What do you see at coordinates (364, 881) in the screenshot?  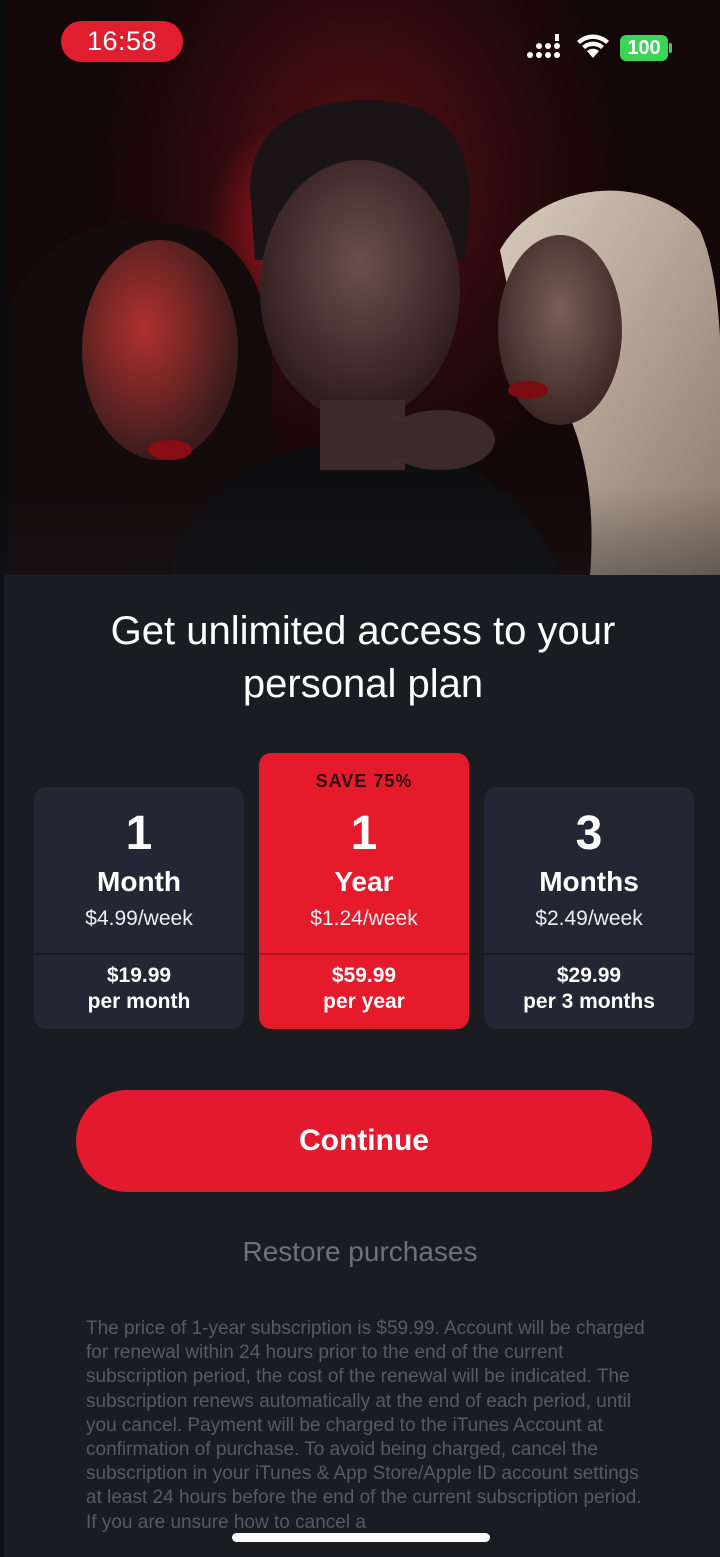 I see `plan-unit: Year` at bounding box center [364, 881].